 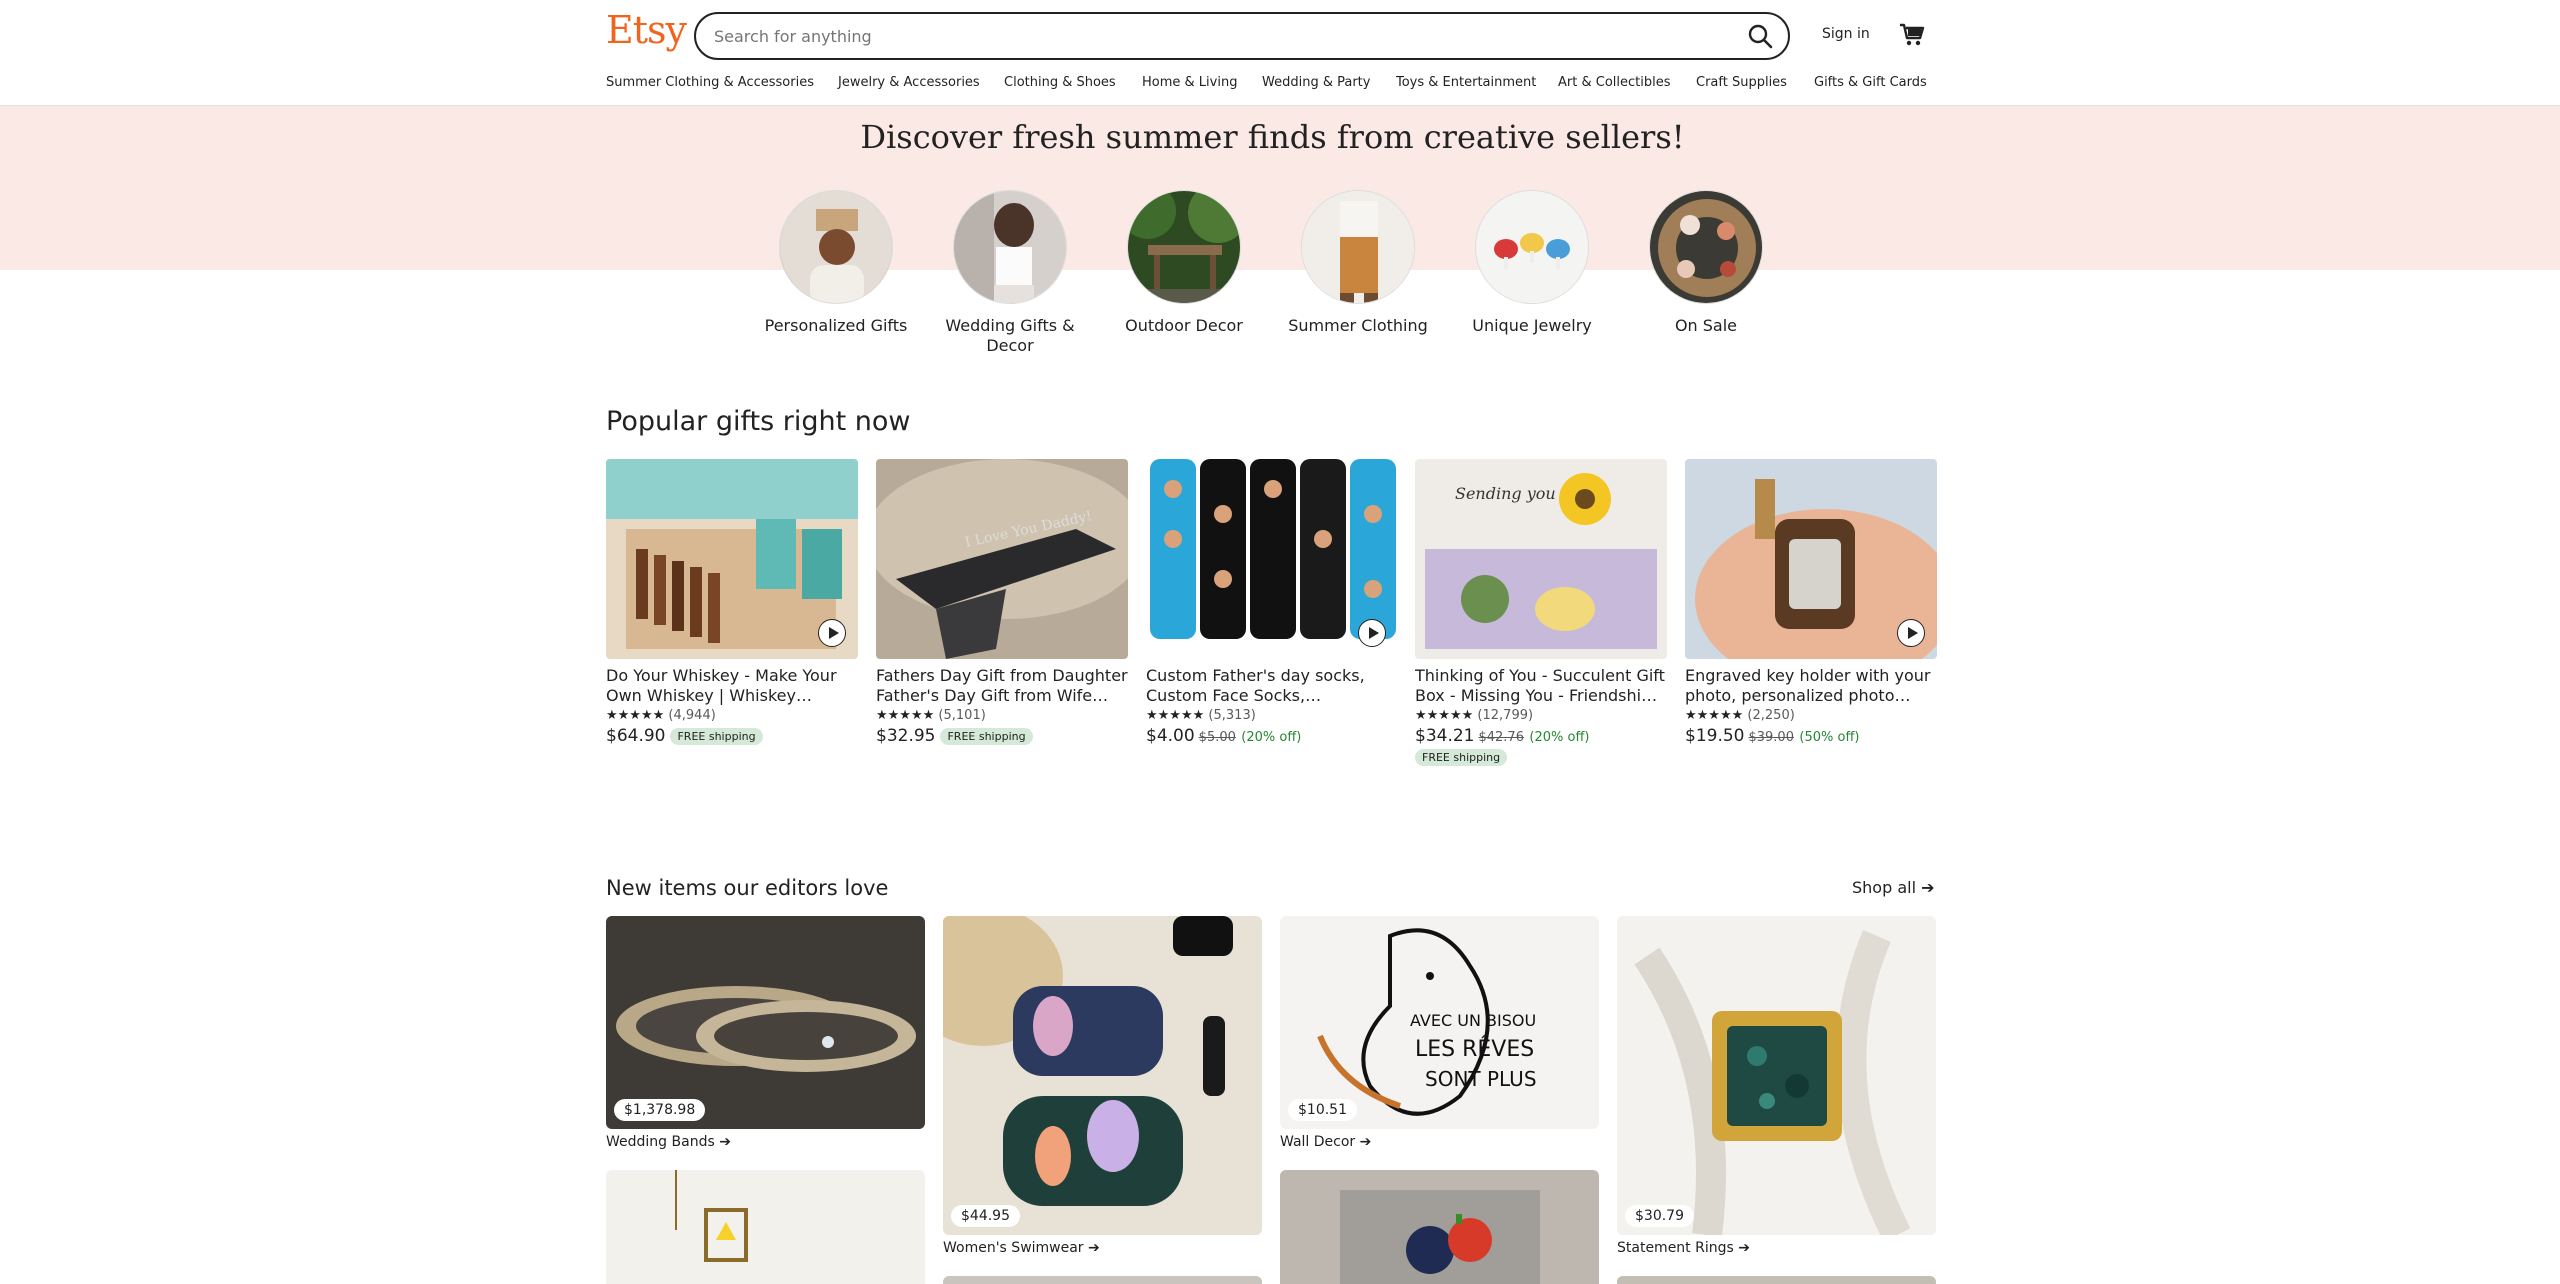 What do you see at coordinates (1060, 82) in the screenshot?
I see `nav-clothing-shoes: Clothing & Shoes` at bounding box center [1060, 82].